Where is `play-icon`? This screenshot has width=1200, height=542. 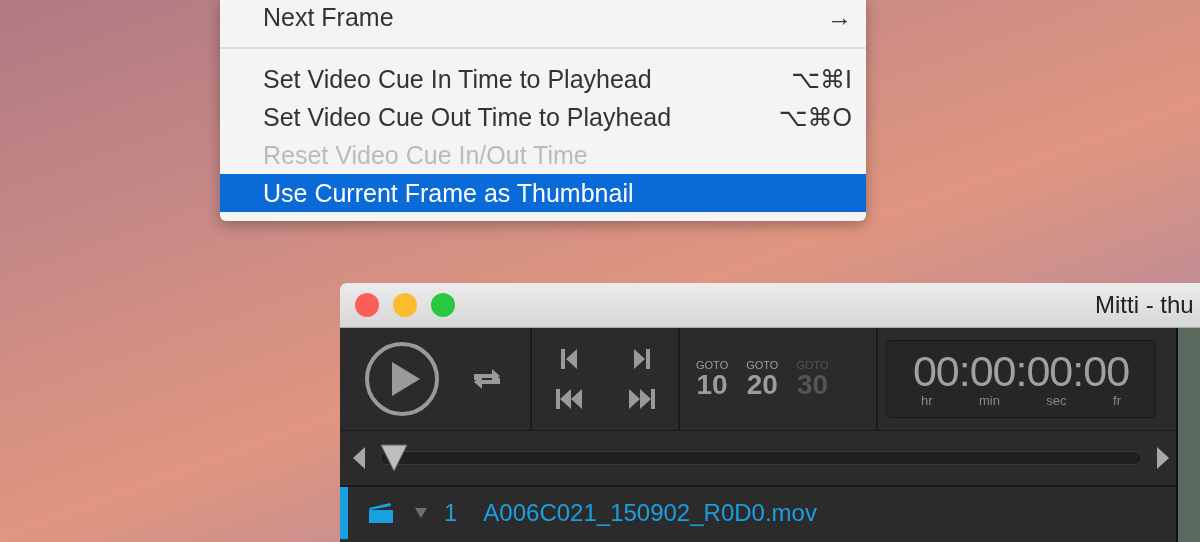
play-icon is located at coordinates (402, 379).